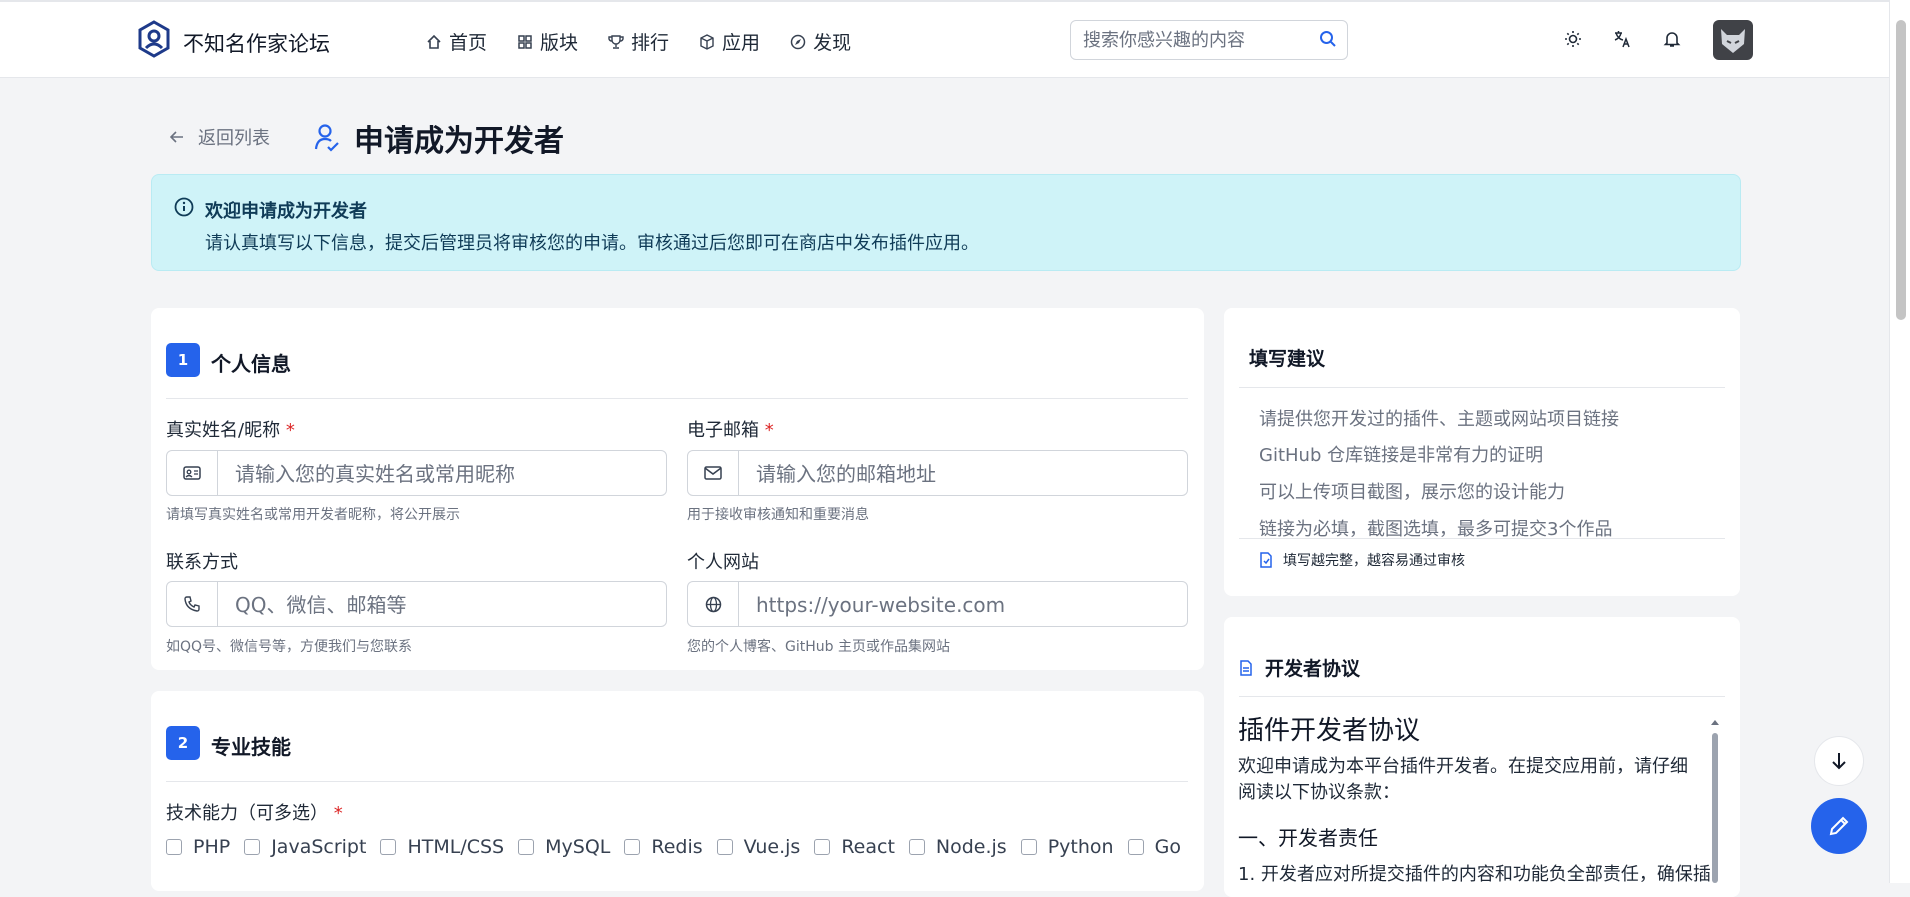 This screenshot has height=897, width=1910. I want to click on agreement-heading: 插件开发者协议, so click(1329, 731).